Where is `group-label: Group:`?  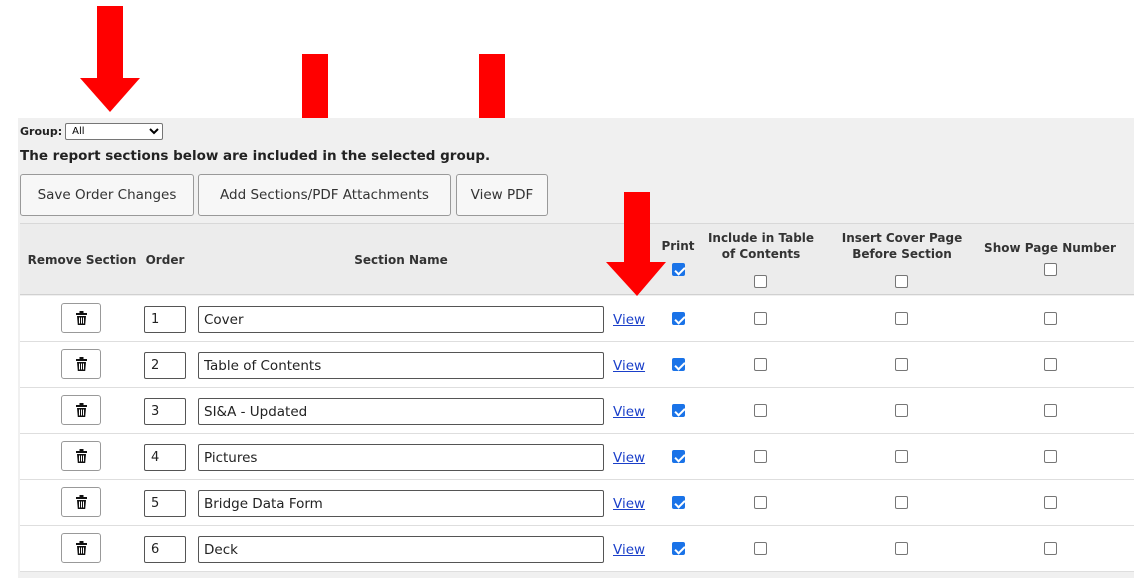 group-label: Group: is located at coordinates (41, 131).